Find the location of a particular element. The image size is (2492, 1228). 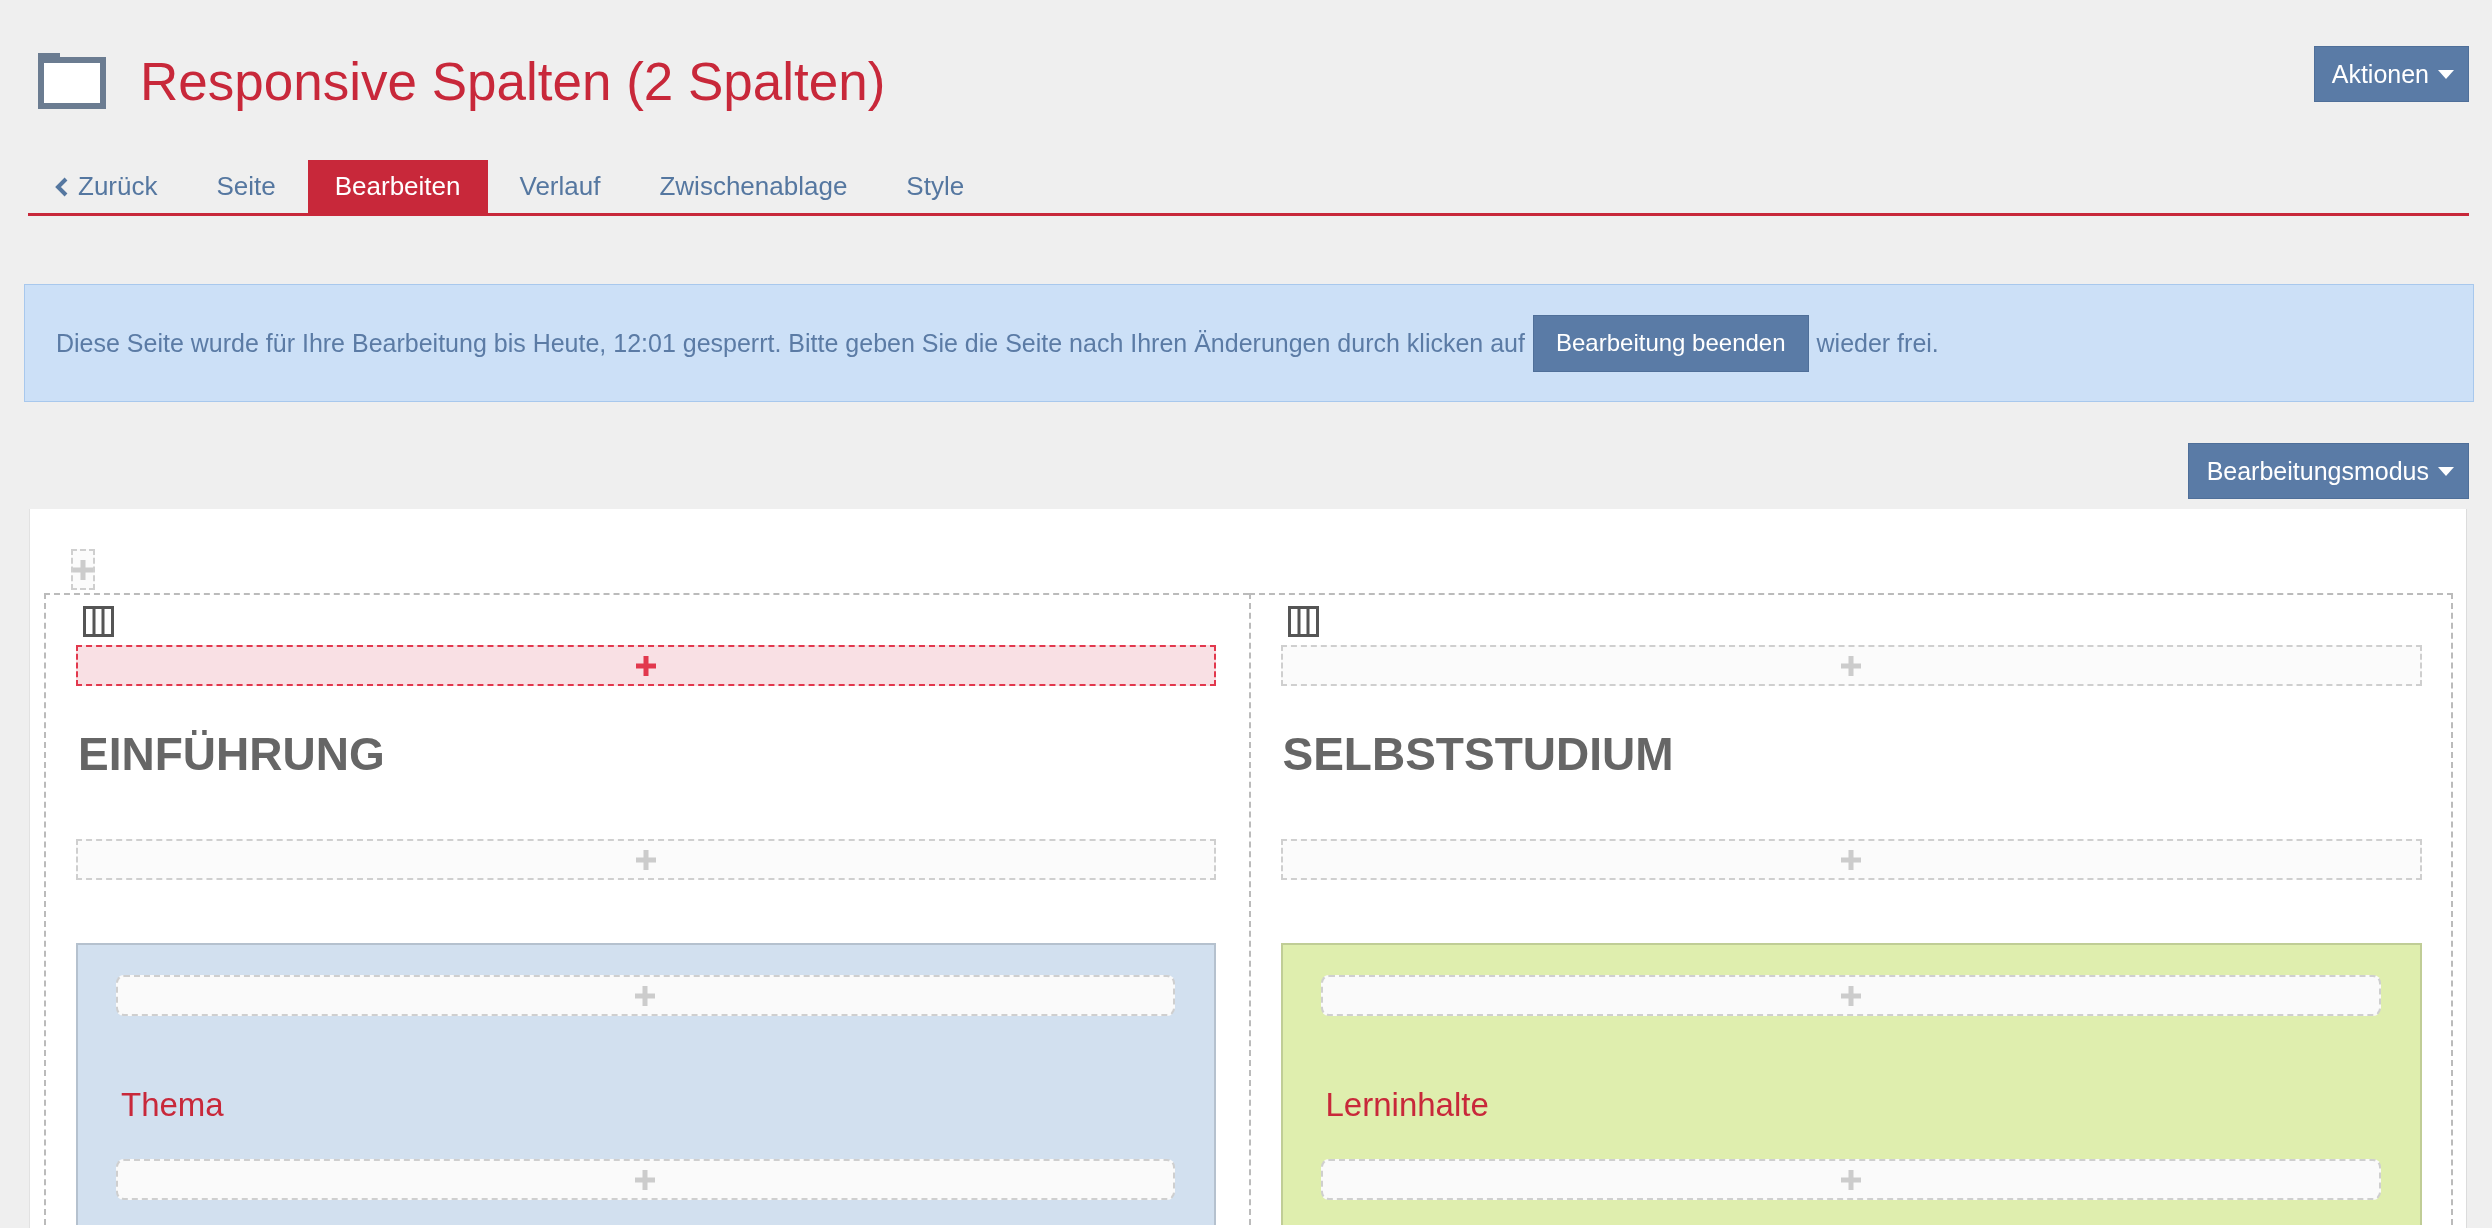

actions-button: Aktionen is located at coordinates (2391, 74).